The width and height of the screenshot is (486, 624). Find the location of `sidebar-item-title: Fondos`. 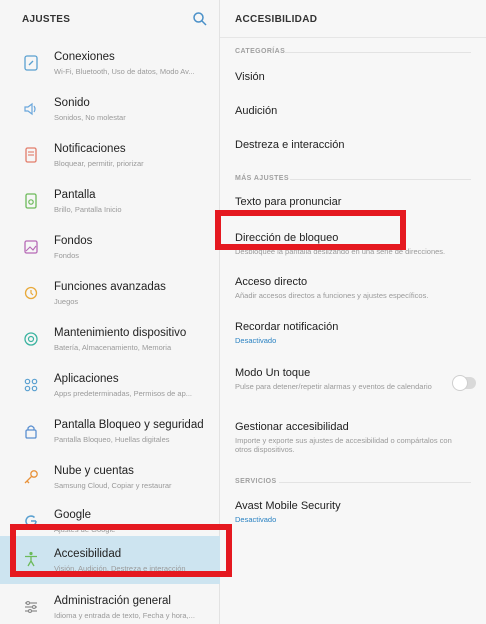

sidebar-item-title: Fondos is located at coordinates (73, 241).